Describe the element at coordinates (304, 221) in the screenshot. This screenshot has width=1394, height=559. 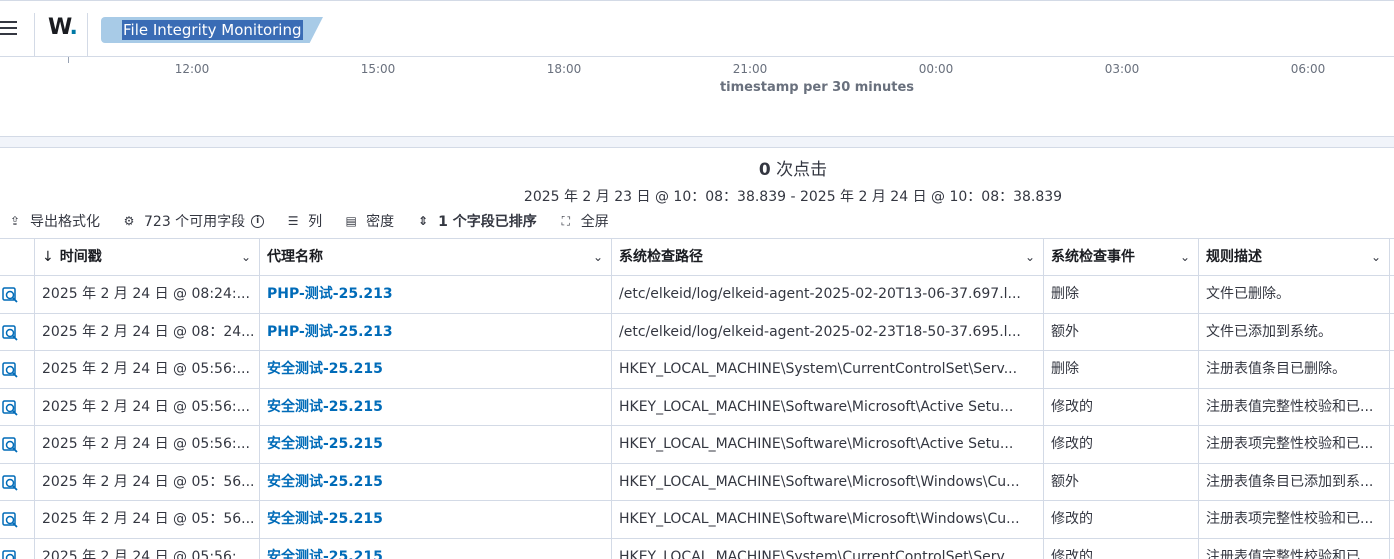
I see `columns-button: ☰ 列` at that location.